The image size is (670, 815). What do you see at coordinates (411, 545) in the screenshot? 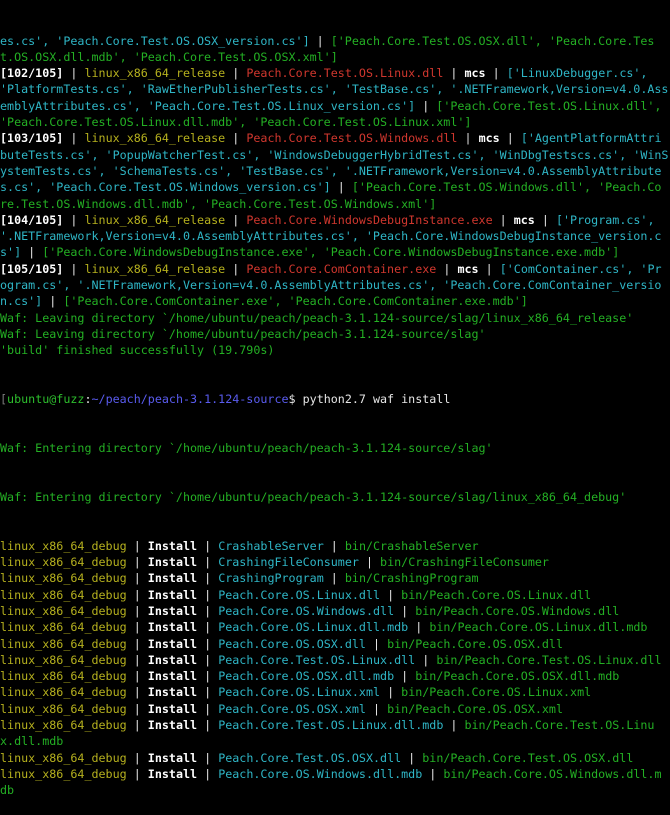
I see `install-destination: bin/CrashableServer` at bounding box center [411, 545].